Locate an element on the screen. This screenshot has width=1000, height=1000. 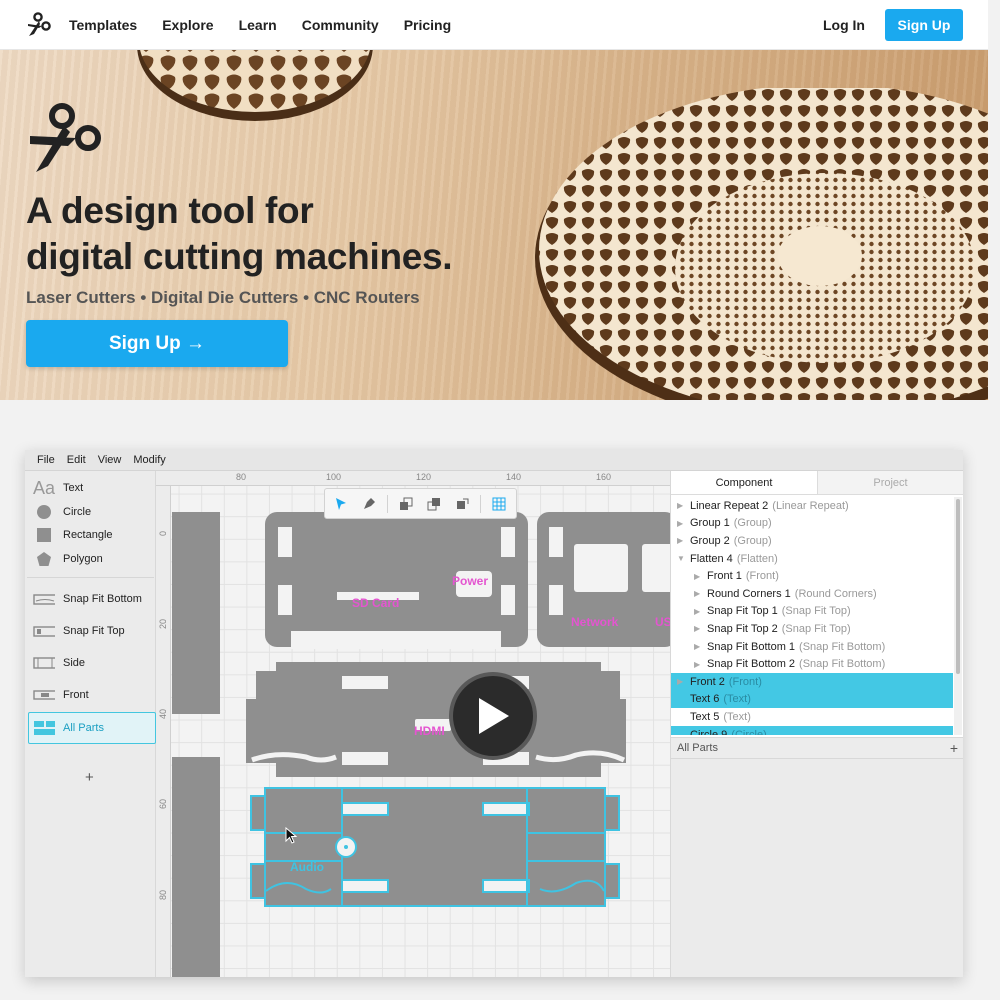
tree-row-type: (Linear Repeat) is located at coordinates (810, 505).